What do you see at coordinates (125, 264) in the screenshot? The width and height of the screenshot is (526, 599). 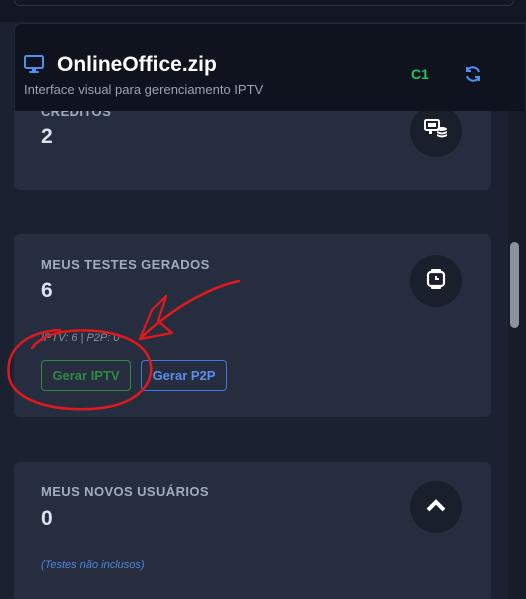 I see `tests-label: MEUS TESTES GERADOS` at bounding box center [125, 264].